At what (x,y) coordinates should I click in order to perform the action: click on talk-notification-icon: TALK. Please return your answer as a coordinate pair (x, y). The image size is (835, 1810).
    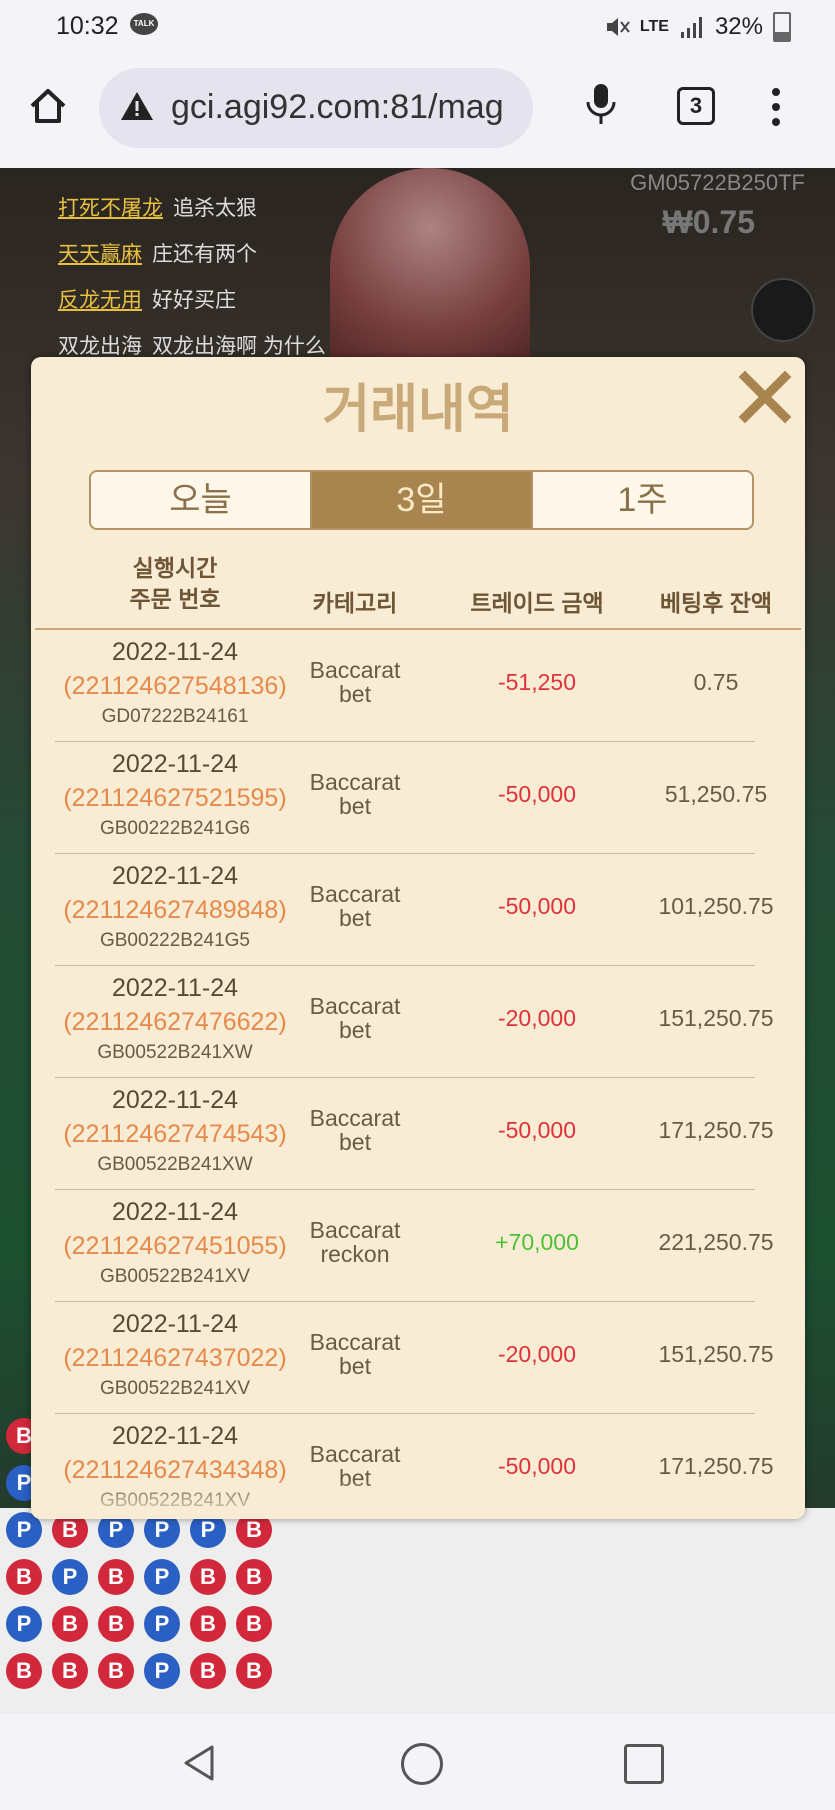
    Looking at the image, I should click on (144, 24).